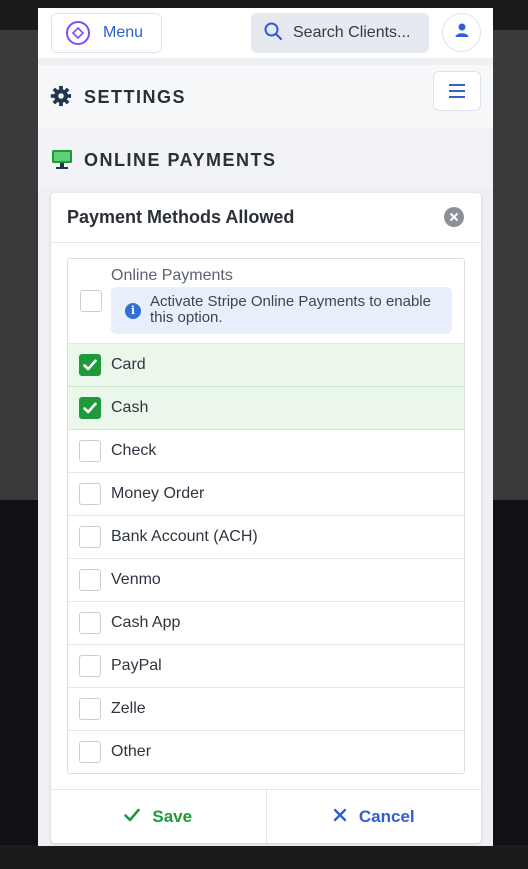 This screenshot has height=869, width=528. I want to click on payment-method-label: Check, so click(134, 450).